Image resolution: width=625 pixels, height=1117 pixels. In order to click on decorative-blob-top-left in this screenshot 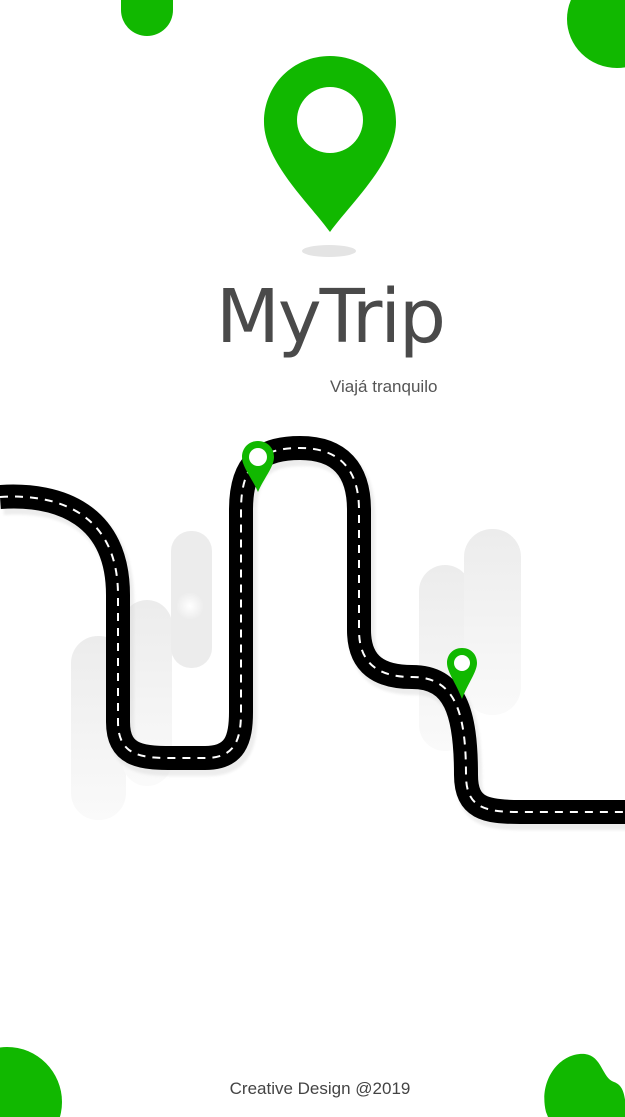, I will do `click(147, 18)`.